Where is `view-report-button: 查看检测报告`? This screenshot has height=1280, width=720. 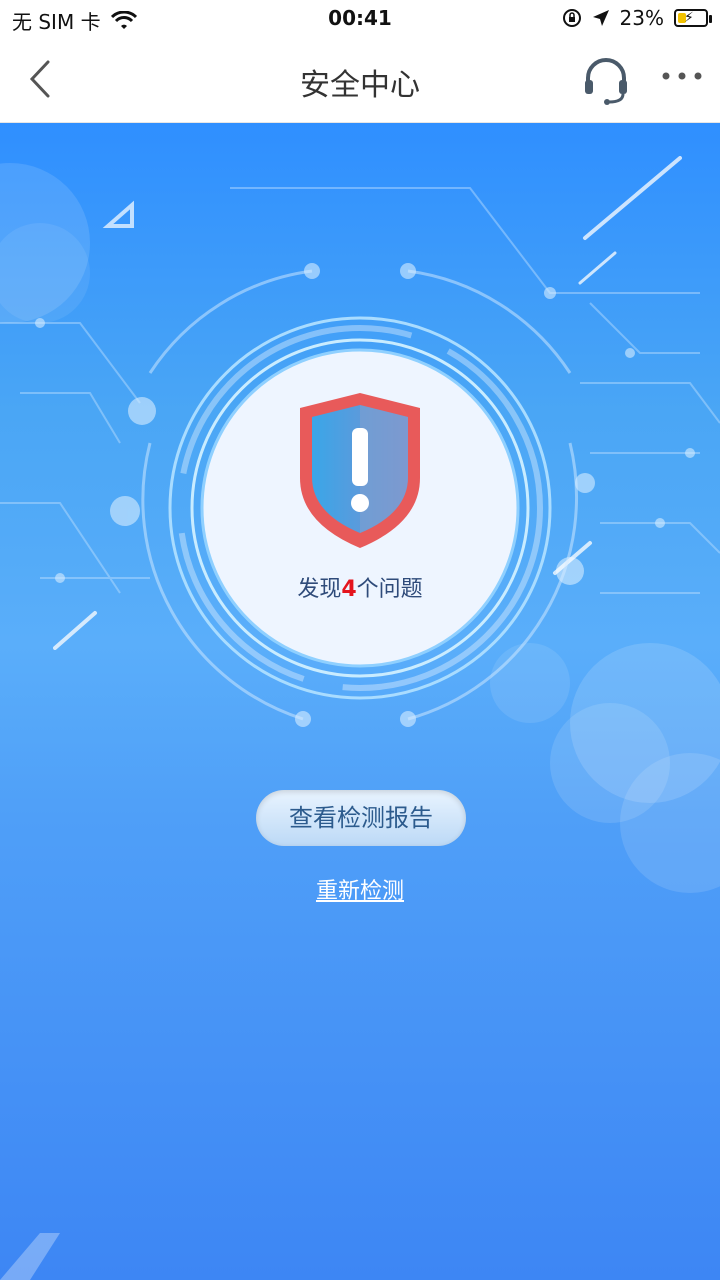
view-report-button: 查看检测报告 is located at coordinates (361, 818).